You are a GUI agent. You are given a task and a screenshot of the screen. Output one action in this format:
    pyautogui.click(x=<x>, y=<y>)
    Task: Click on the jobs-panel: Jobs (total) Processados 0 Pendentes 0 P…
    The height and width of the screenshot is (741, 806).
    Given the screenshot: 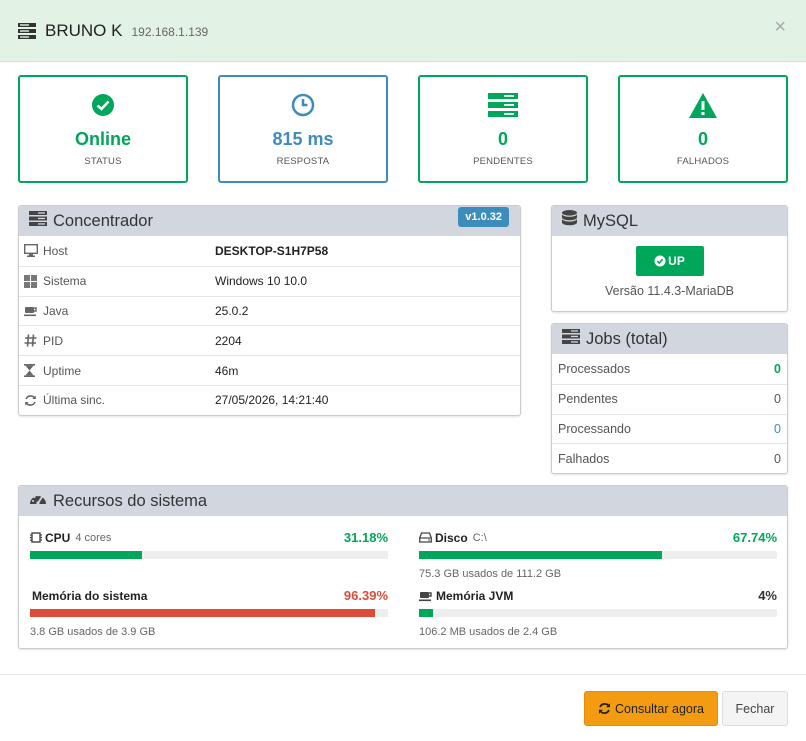 What is the action you would take?
    pyautogui.click(x=669, y=398)
    